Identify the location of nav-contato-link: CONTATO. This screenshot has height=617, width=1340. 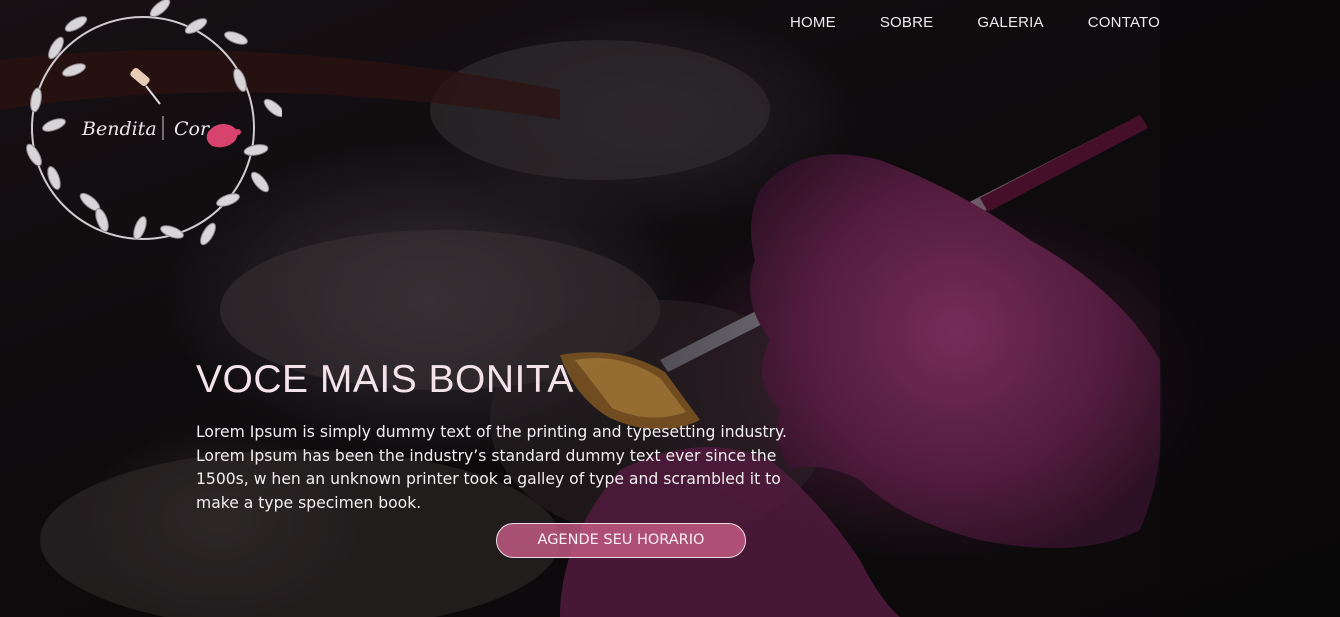
(1124, 22).